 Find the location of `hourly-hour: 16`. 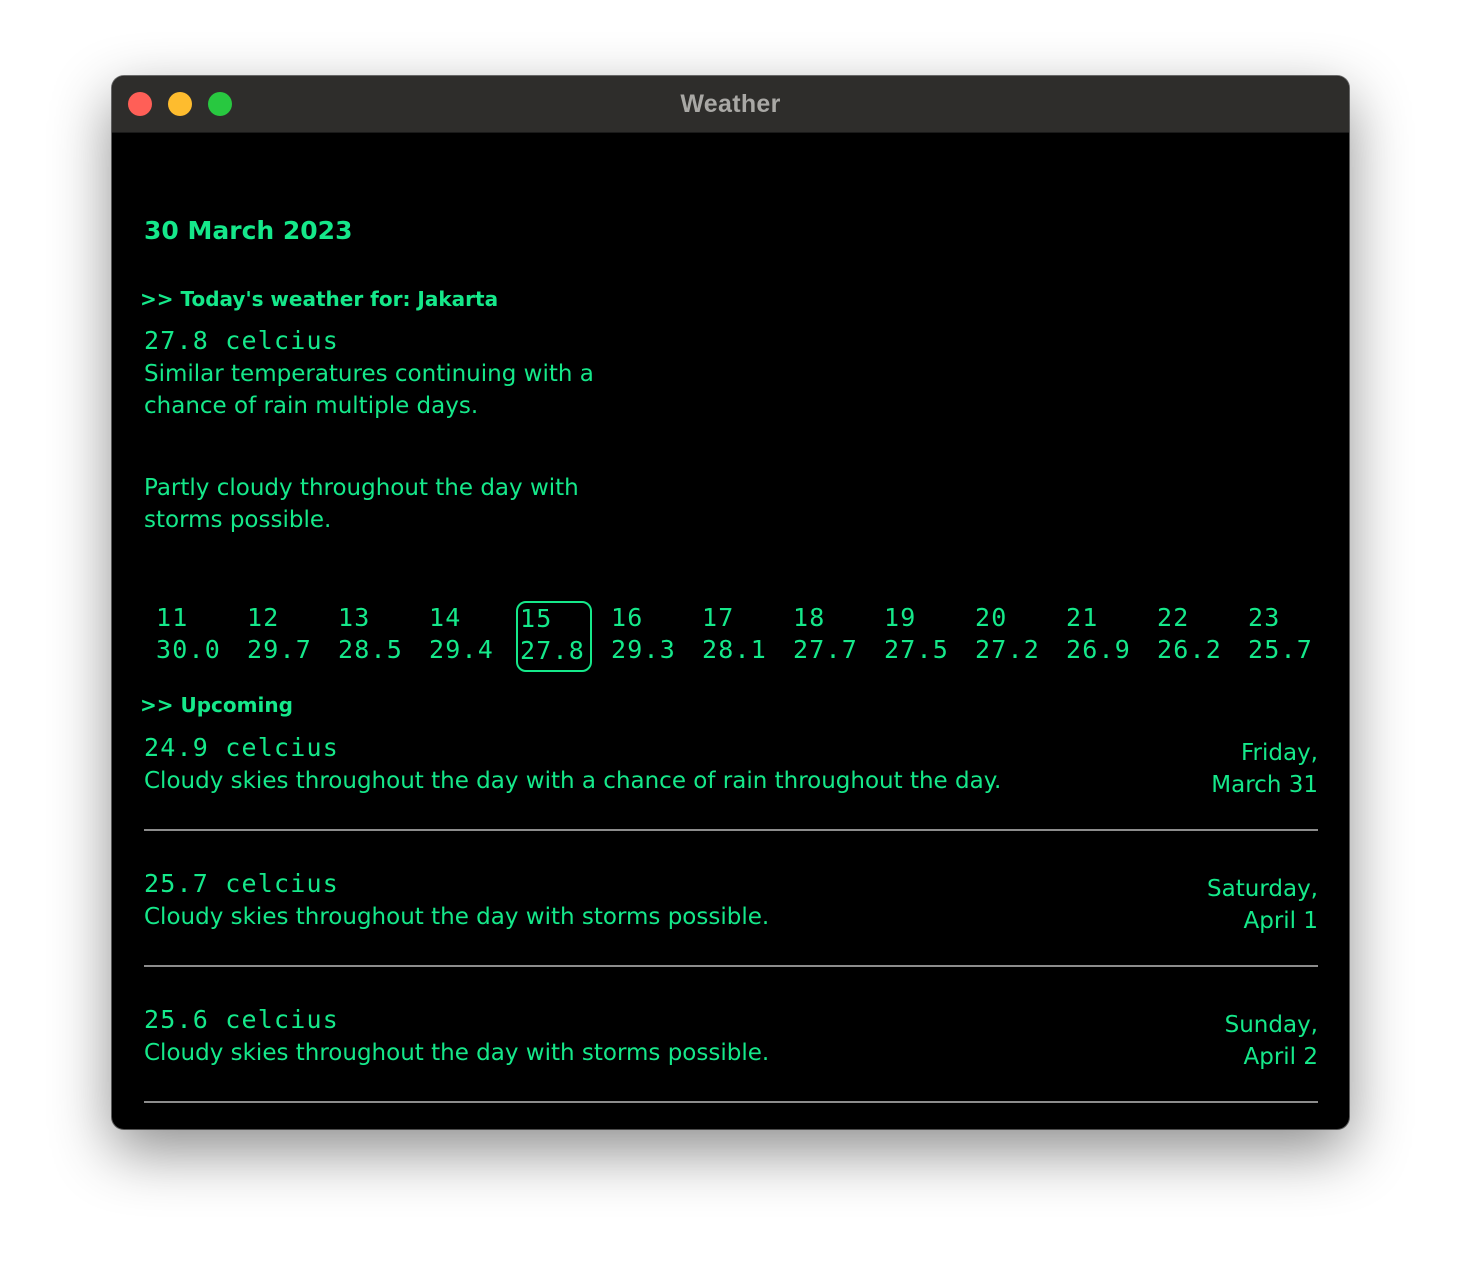

hourly-hour: 16 is located at coordinates (627, 617).